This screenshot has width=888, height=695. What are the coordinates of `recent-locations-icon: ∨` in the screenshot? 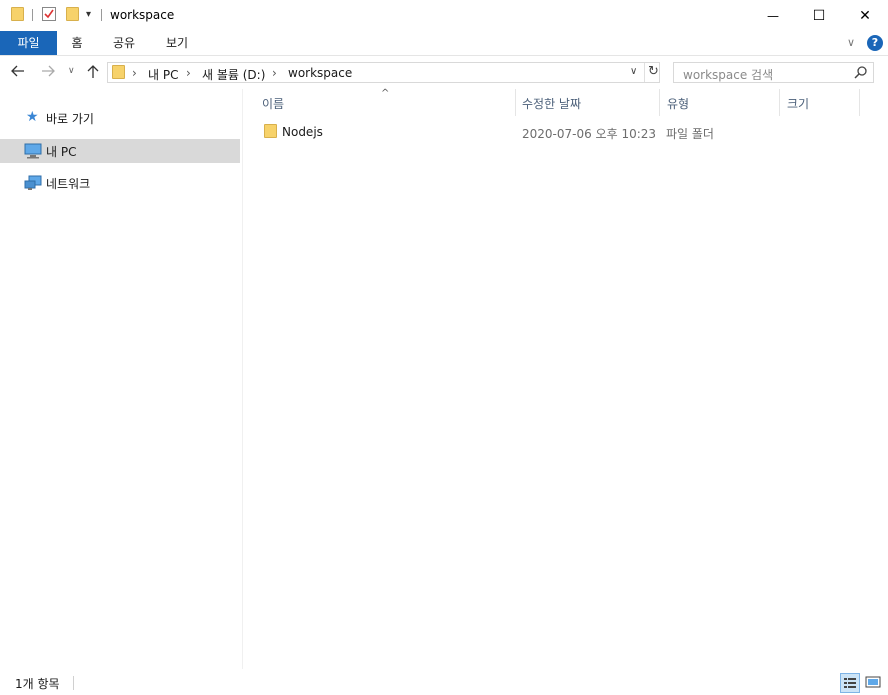 It's located at (71, 71).